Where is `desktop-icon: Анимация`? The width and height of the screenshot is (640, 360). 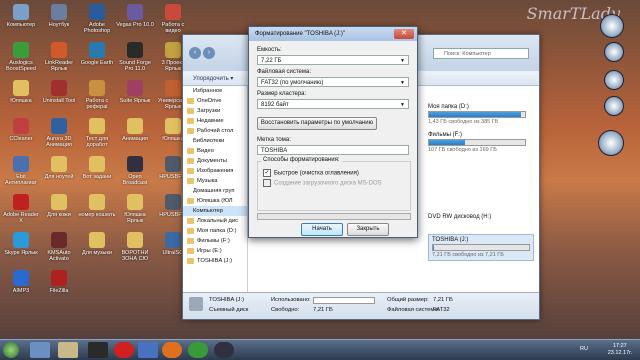 desktop-icon: Анимация is located at coordinates (135, 130).